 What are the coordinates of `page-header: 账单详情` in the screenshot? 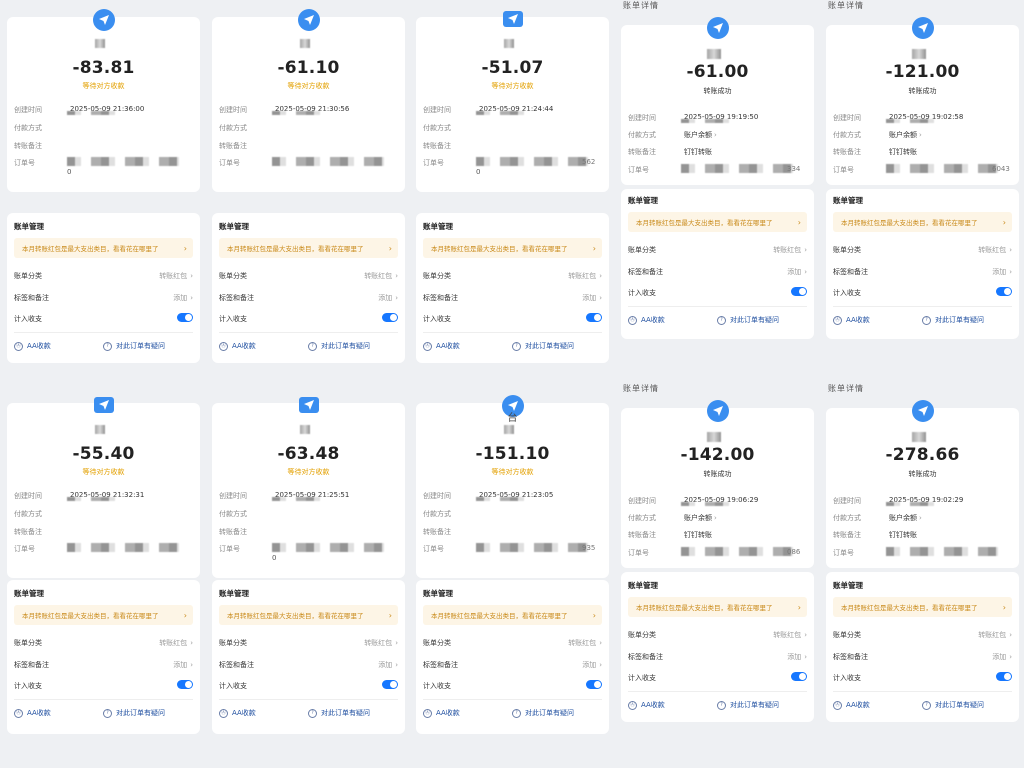 It's located at (846, 5).